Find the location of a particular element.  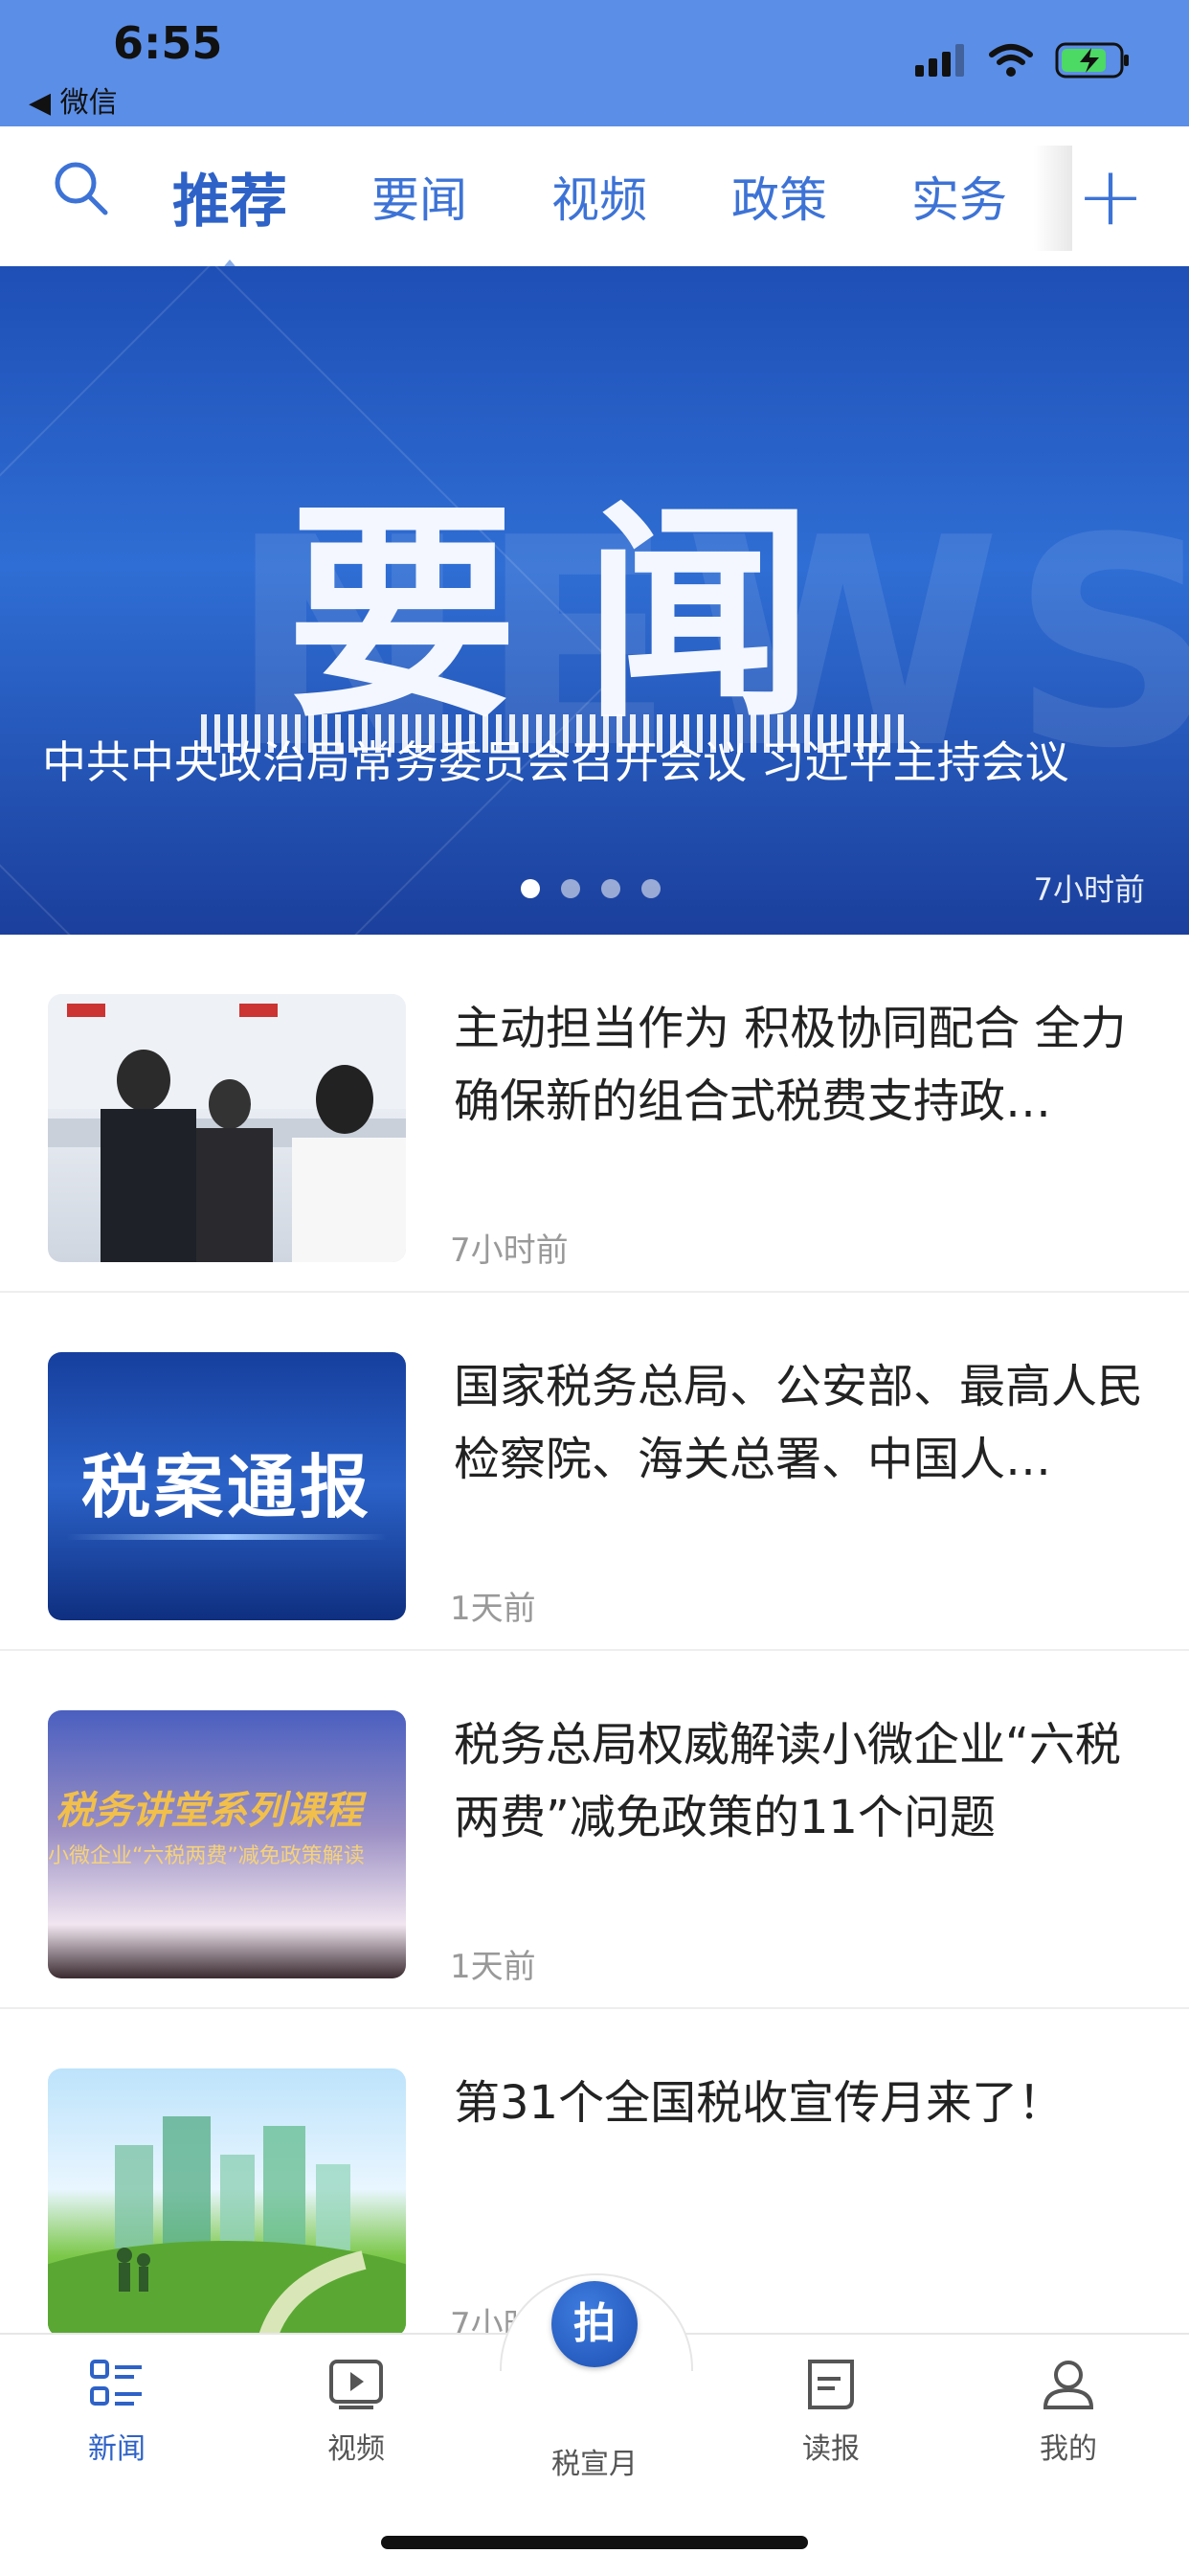

signal-icon is located at coordinates (939, 60).